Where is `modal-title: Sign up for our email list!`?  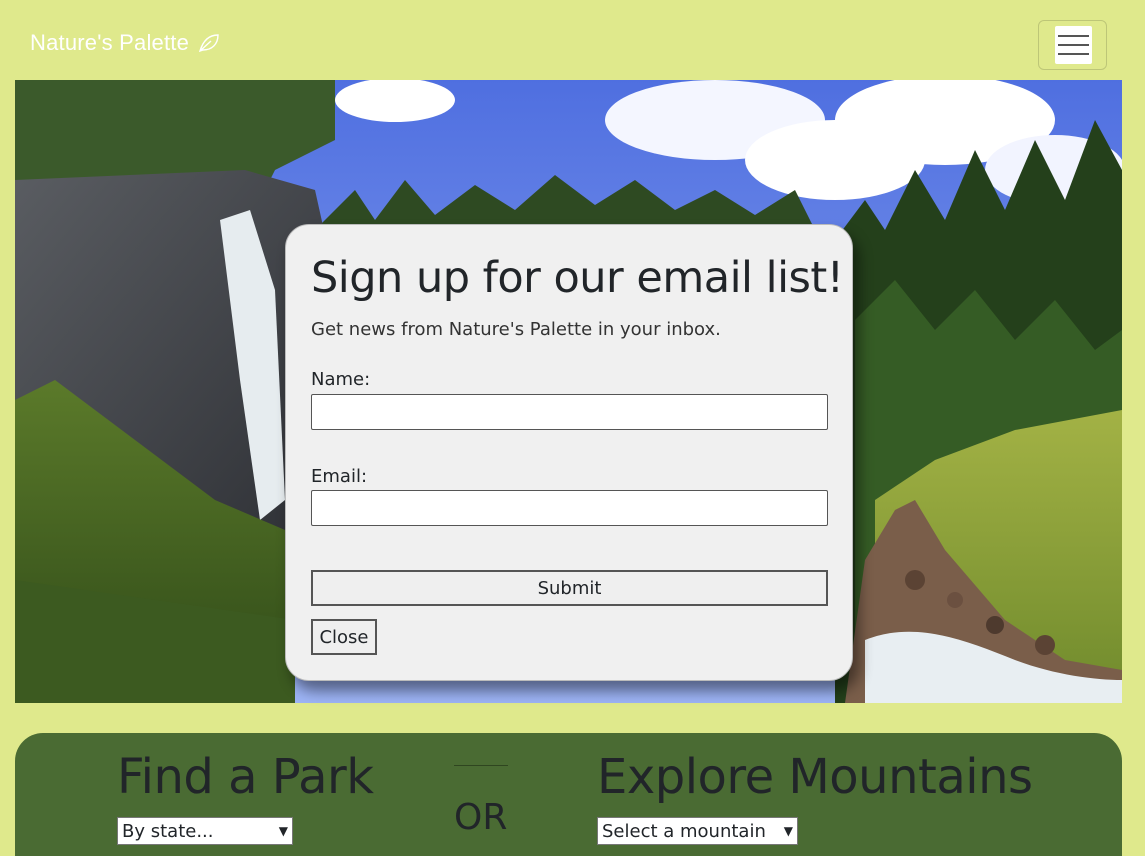
modal-title: Sign up for our email list! is located at coordinates (577, 278).